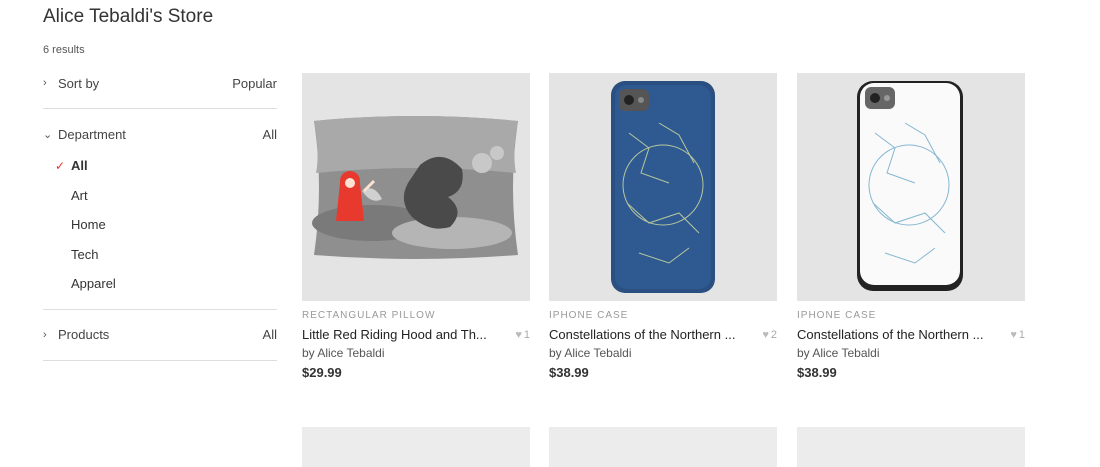 This screenshot has height=467, width=1100. Describe the element at coordinates (254, 83) in the screenshot. I see `sort-by-value: Popular` at that location.